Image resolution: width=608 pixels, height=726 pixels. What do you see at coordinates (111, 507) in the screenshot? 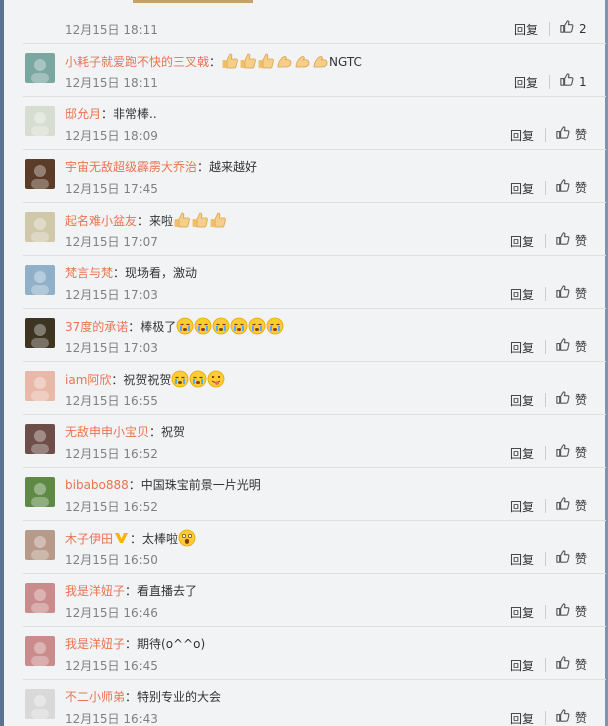
I see `comment-time: 12月15日 16:52` at bounding box center [111, 507].